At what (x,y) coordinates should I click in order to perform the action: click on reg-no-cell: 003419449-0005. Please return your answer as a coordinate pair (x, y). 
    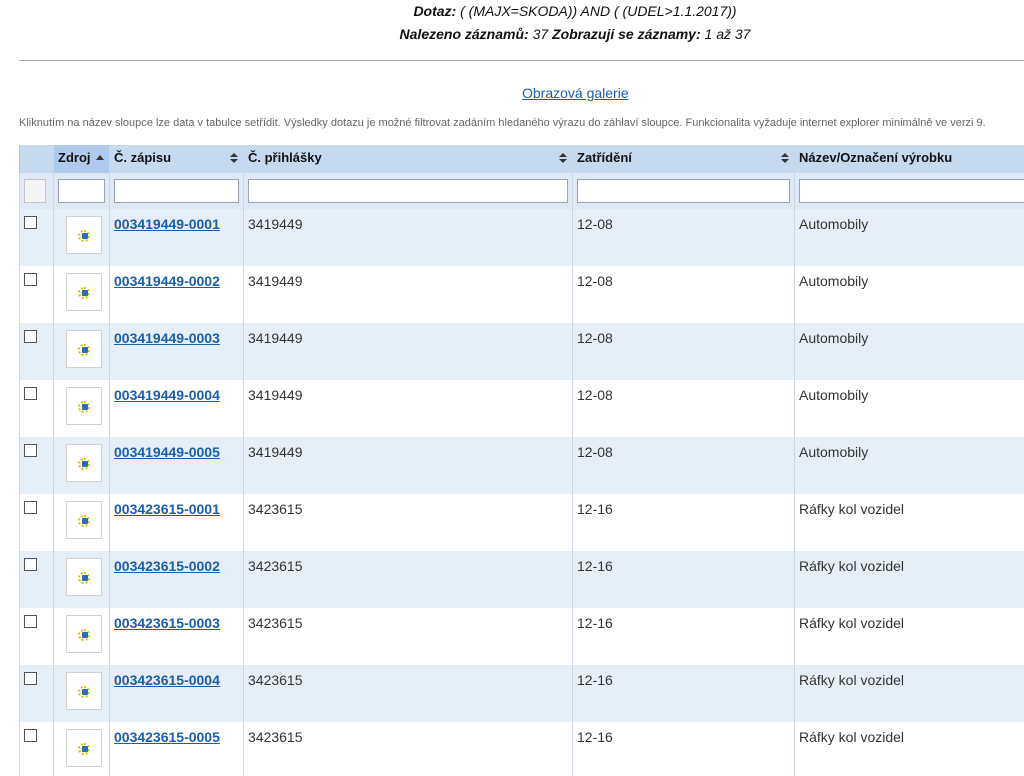
    Looking at the image, I should click on (176, 465).